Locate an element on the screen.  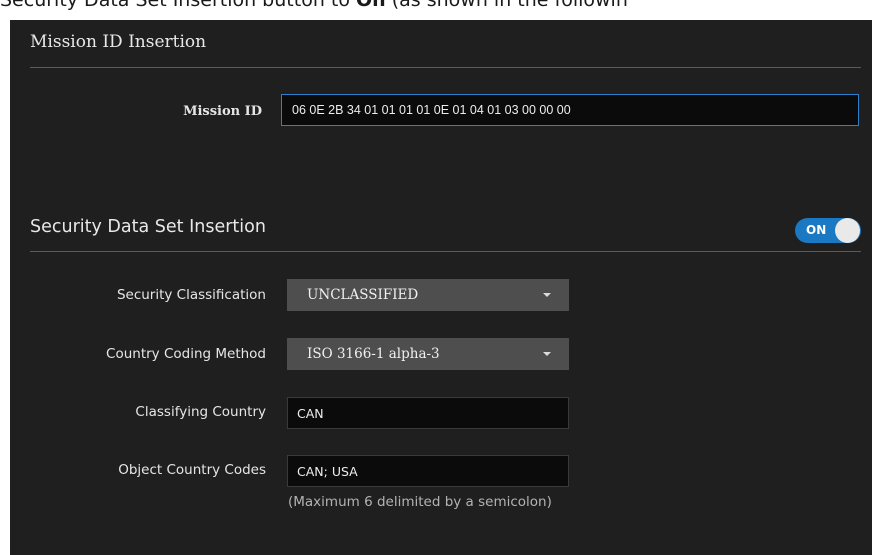
security-classification-select: UNCLASSIFIED is located at coordinates (428, 295).